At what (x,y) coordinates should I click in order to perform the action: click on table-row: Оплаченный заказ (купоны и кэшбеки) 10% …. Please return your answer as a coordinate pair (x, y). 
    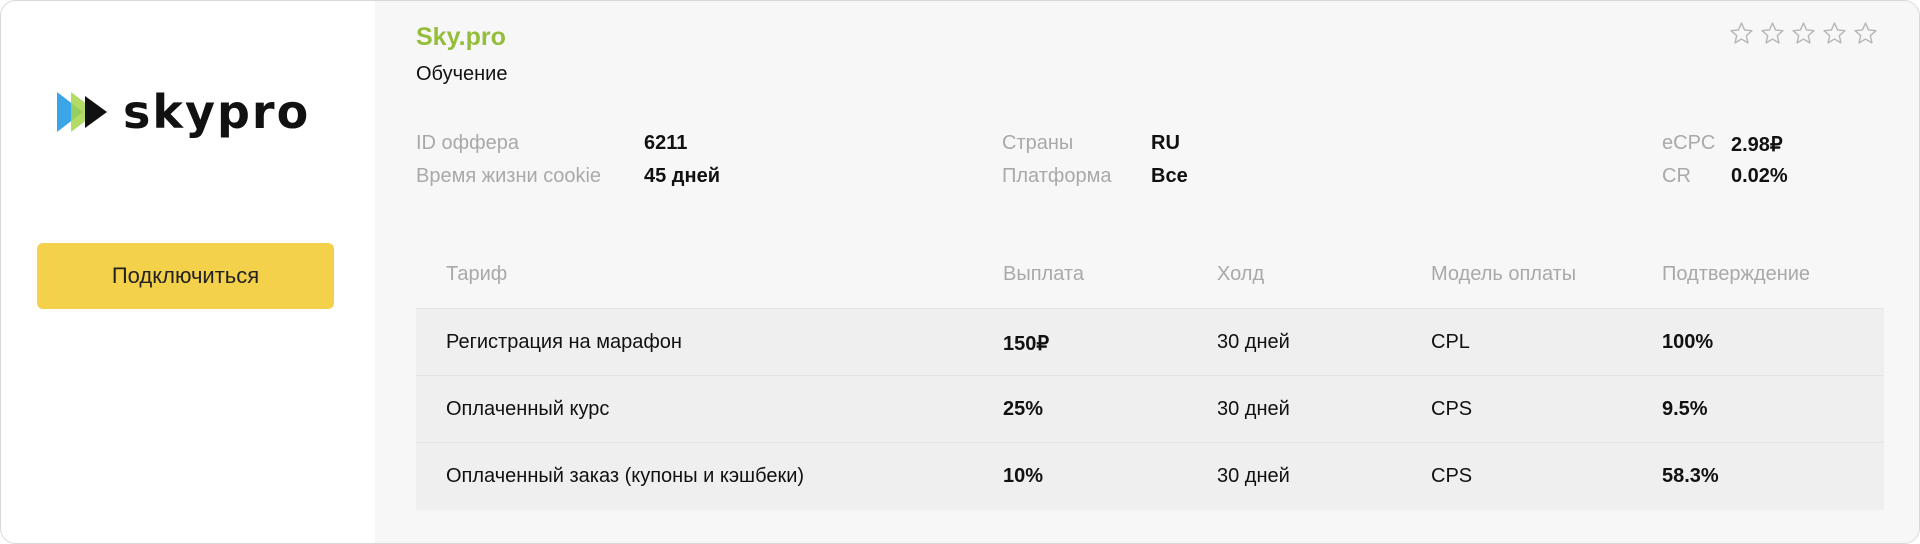
    Looking at the image, I should click on (1150, 476).